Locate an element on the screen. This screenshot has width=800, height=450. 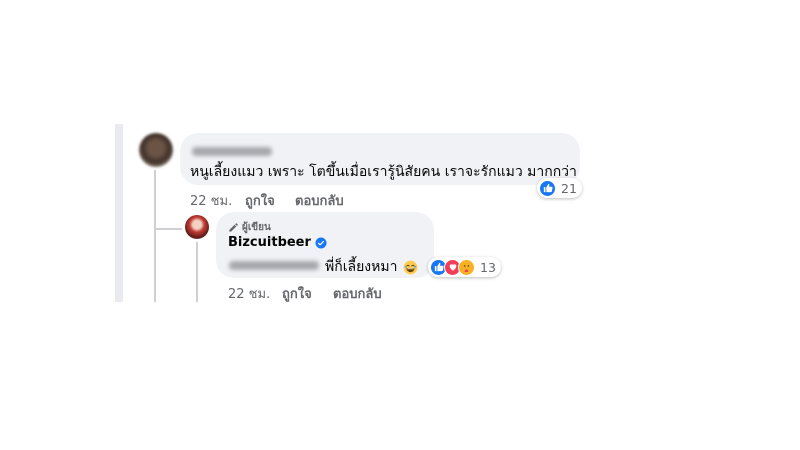
reaction-count: 21 is located at coordinates (569, 188).